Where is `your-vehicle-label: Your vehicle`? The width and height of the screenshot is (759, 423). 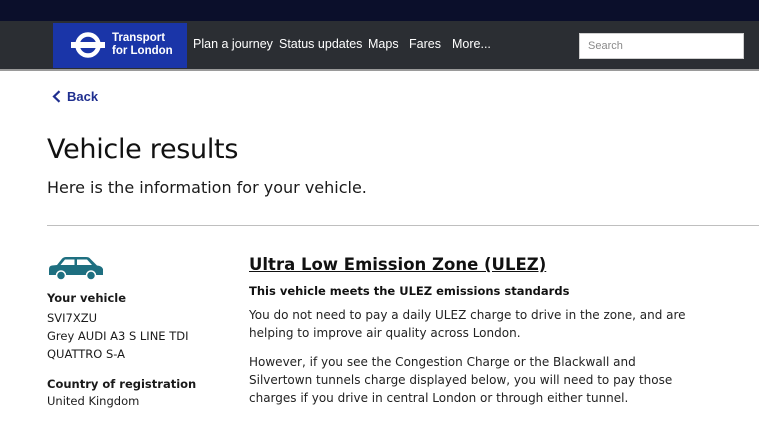 your-vehicle-label: Your vehicle is located at coordinates (87, 298).